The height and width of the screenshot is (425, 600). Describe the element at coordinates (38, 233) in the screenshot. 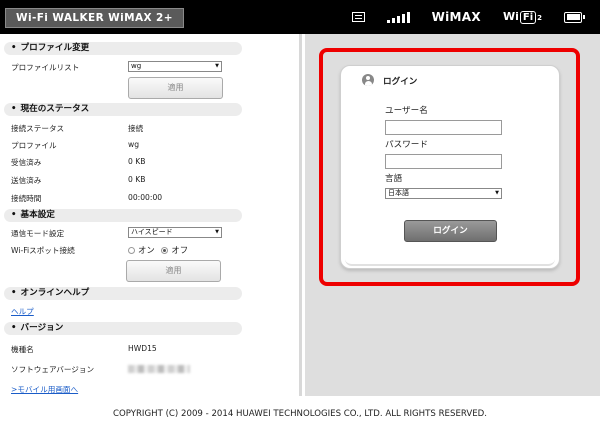

I see `comm-mode-label: 通信モード設定` at that location.